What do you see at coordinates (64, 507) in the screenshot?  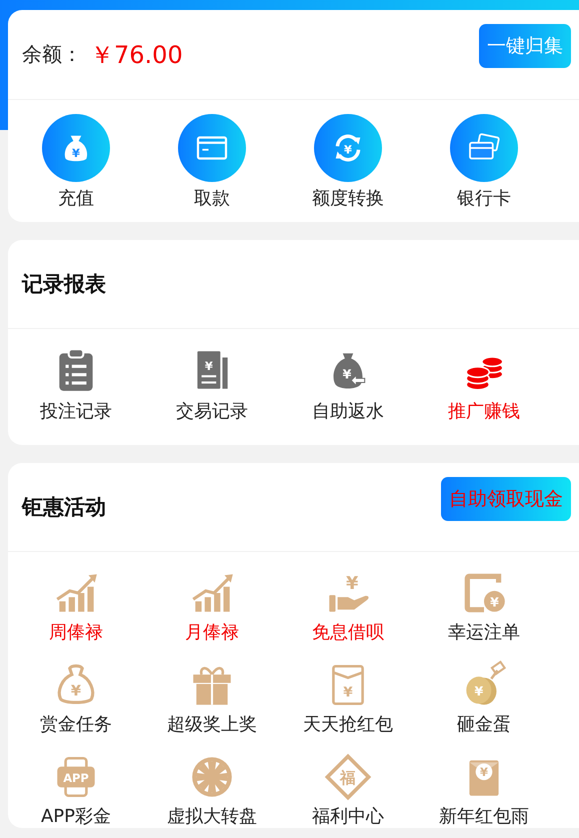 I see `section-title: 钜惠活动` at bounding box center [64, 507].